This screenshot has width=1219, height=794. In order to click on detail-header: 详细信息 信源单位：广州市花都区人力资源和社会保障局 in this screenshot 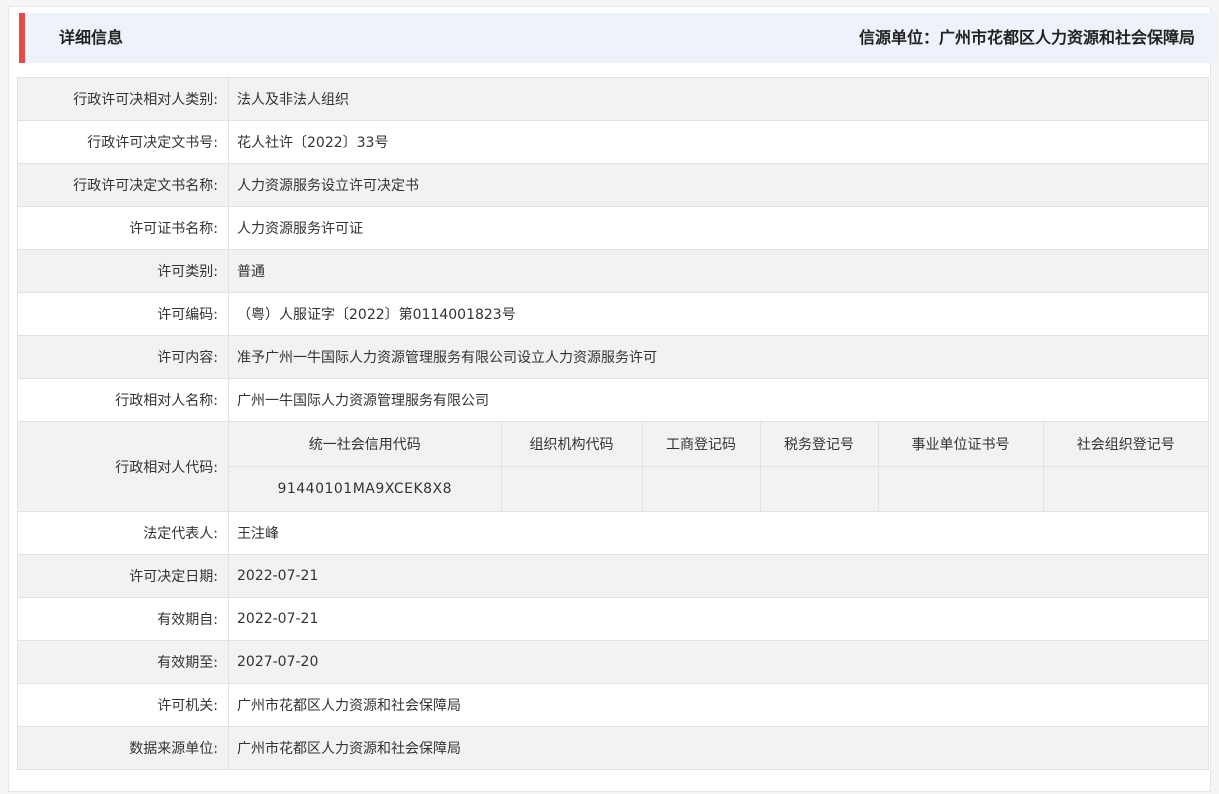, I will do `click(618, 38)`.